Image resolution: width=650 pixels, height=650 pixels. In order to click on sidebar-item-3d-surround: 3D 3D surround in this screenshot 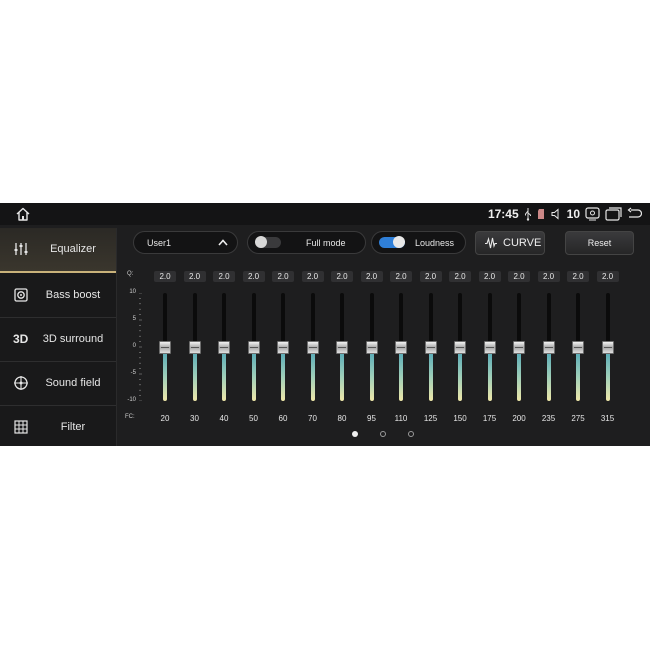, I will do `click(58, 340)`.